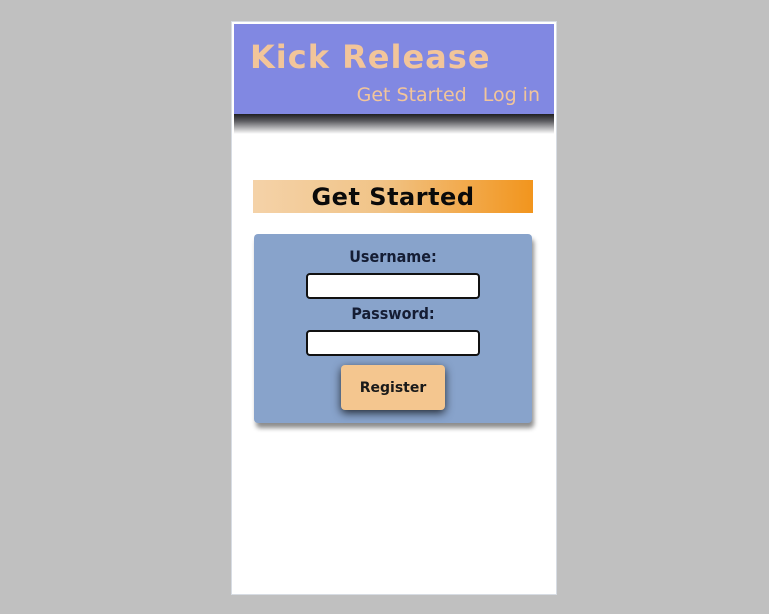  What do you see at coordinates (393, 328) in the screenshot?
I see `register-form: Username: Password: Register` at bounding box center [393, 328].